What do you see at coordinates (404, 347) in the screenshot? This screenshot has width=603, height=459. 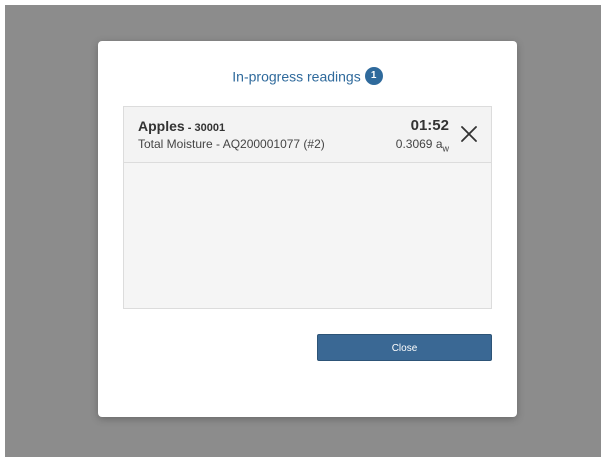 I see `close-button: Close` at bounding box center [404, 347].